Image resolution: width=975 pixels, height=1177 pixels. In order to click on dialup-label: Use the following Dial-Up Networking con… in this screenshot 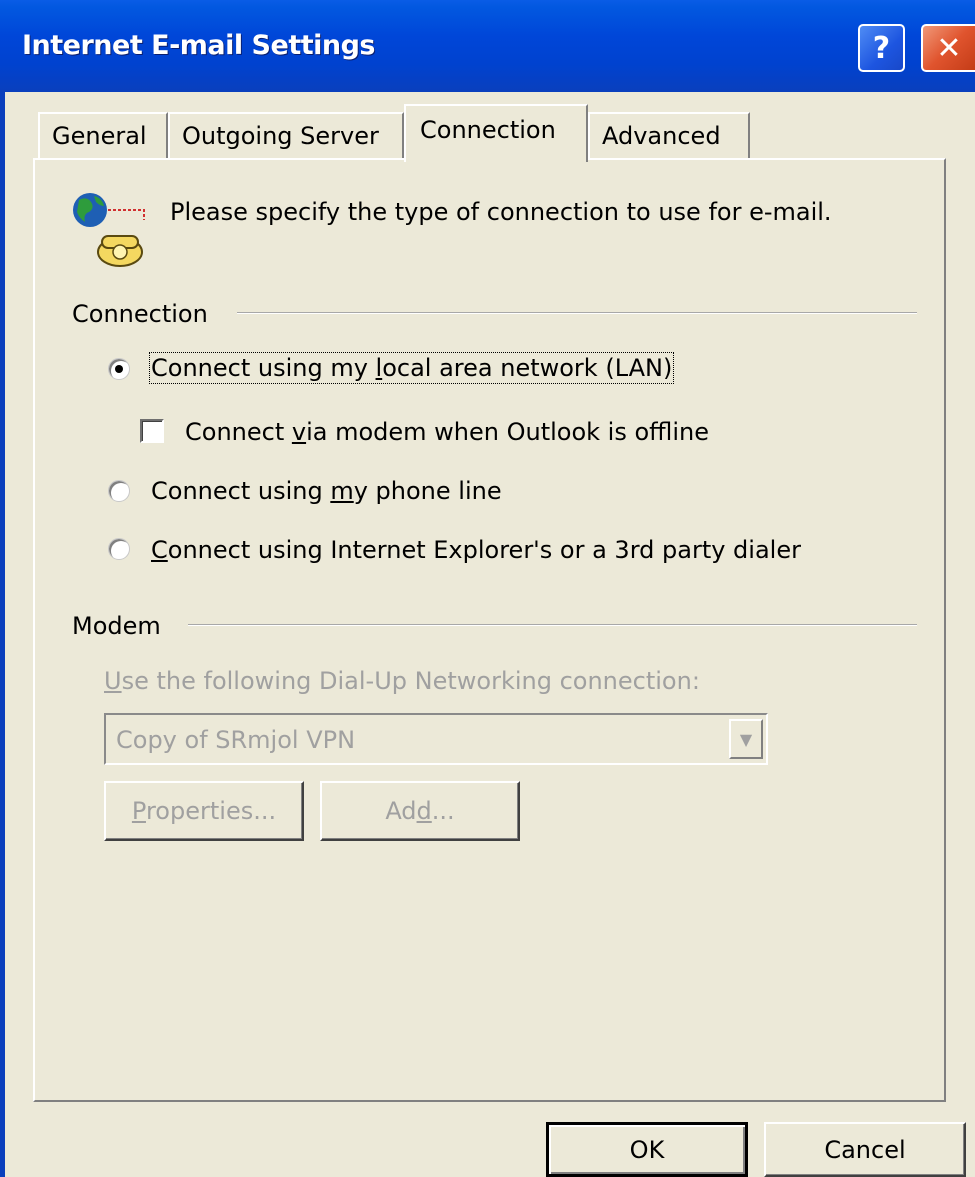, I will do `click(402, 681)`.